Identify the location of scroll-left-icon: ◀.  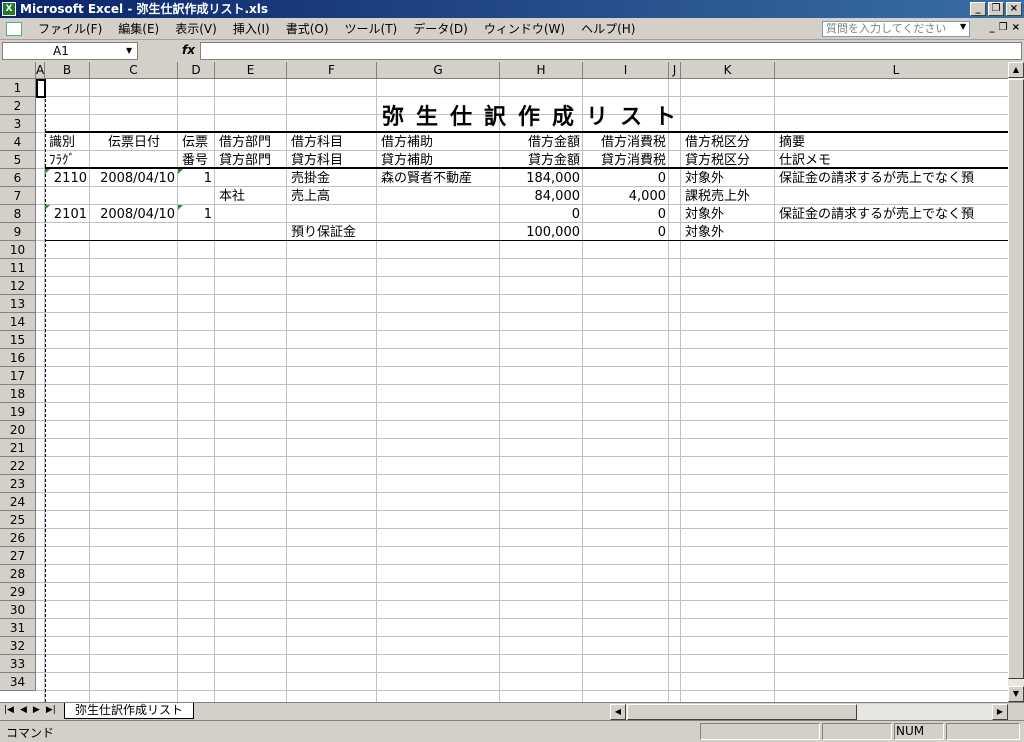
(618, 712).